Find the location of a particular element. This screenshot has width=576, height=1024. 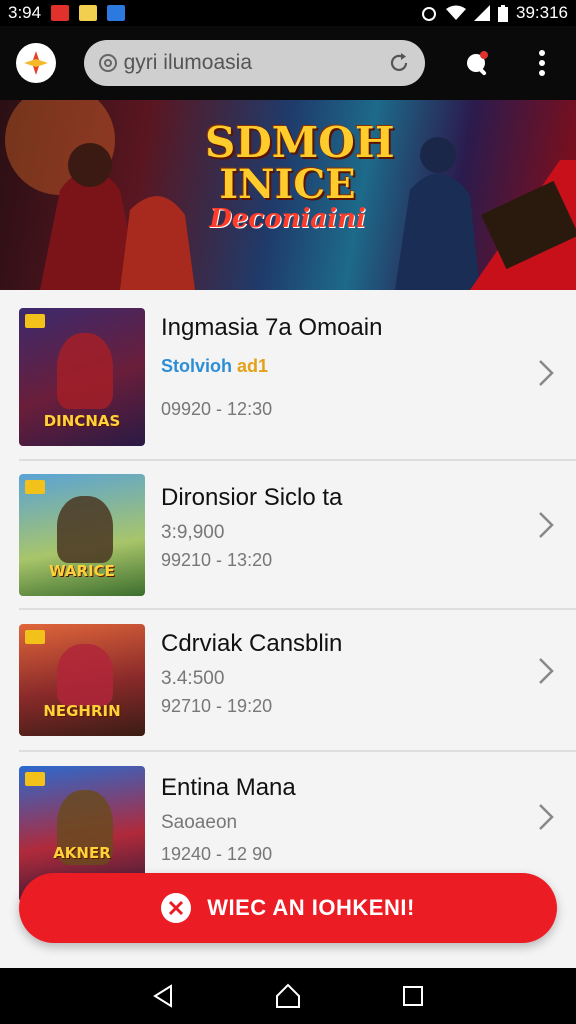

banner-title-line1: SDMOH is located at coordinates (300, 142).